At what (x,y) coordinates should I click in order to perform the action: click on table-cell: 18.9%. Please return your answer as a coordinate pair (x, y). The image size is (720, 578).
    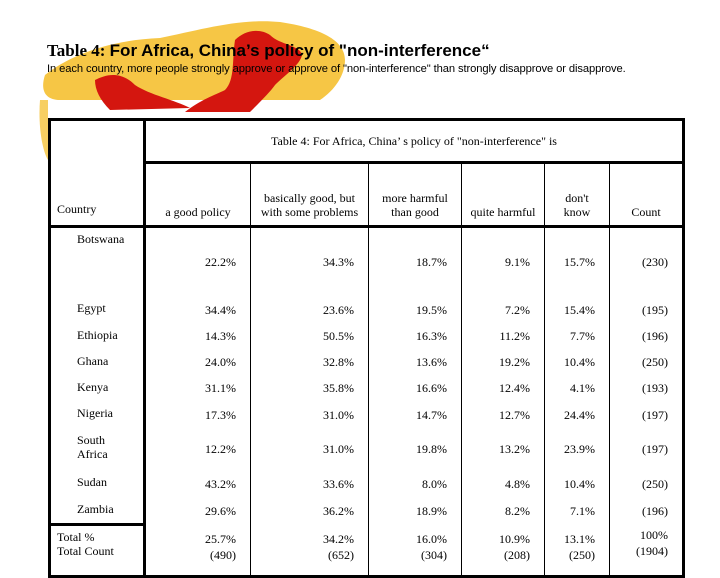
    Looking at the image, I should click on (415, 511).